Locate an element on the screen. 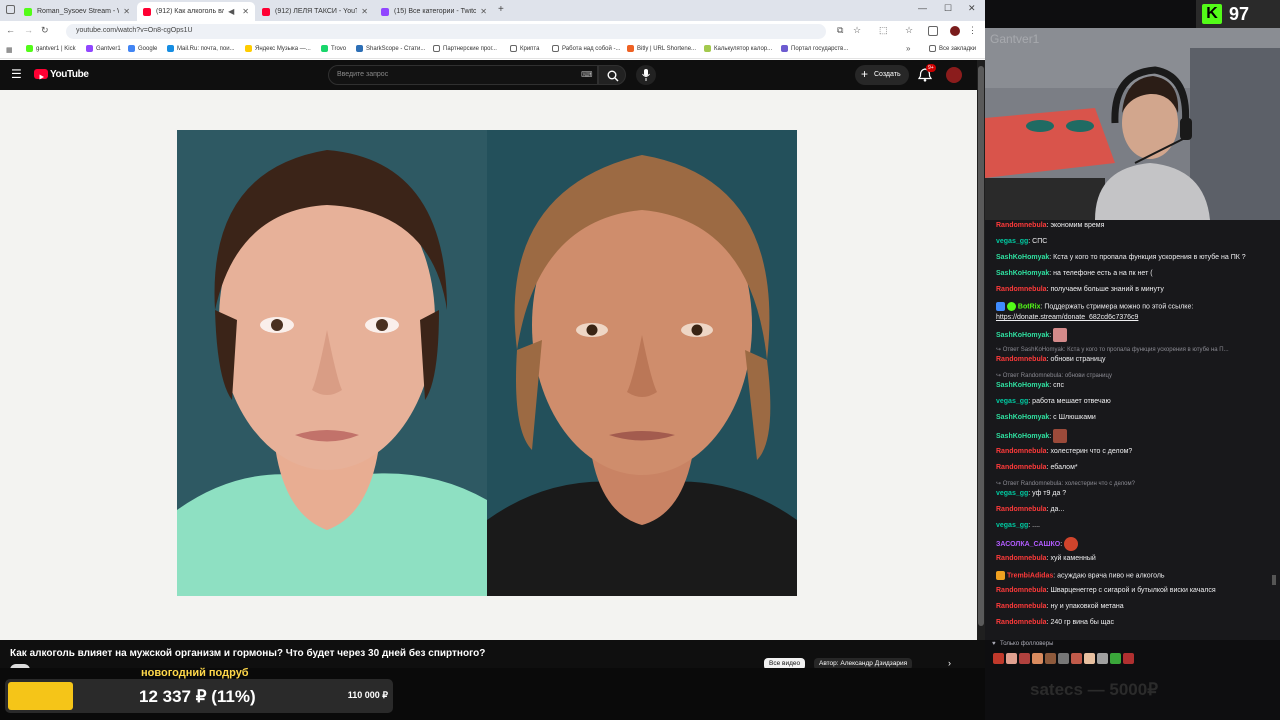 This screenshot has width=1280, height=720. install-app-icon: ⧉ is located at coordinates (840, 30).